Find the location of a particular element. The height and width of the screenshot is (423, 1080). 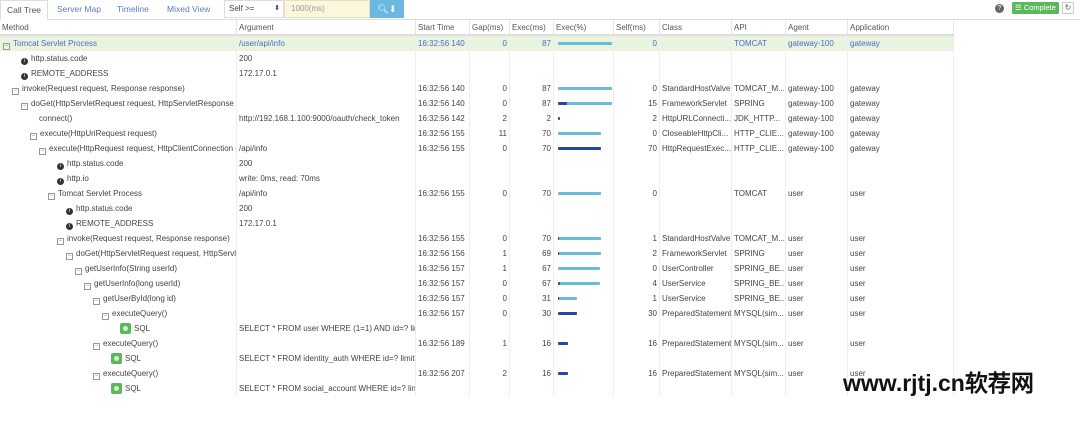

column-header: Agent is located at coordinates (817, 27).